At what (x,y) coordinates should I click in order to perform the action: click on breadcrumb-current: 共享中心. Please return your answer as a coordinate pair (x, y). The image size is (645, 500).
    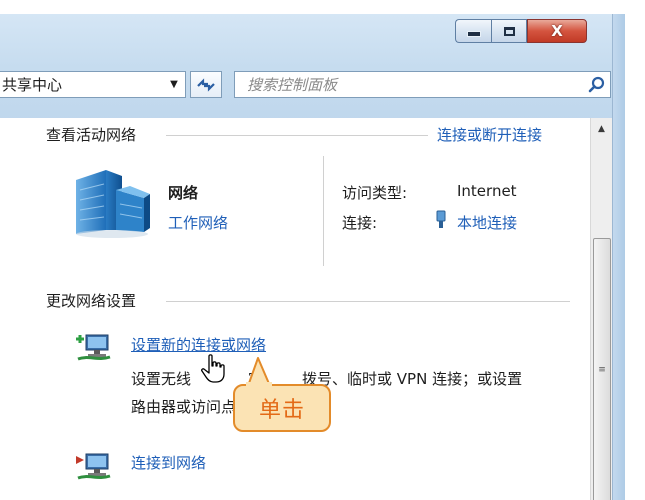
    Looking at the image, I should click on (81, 84).